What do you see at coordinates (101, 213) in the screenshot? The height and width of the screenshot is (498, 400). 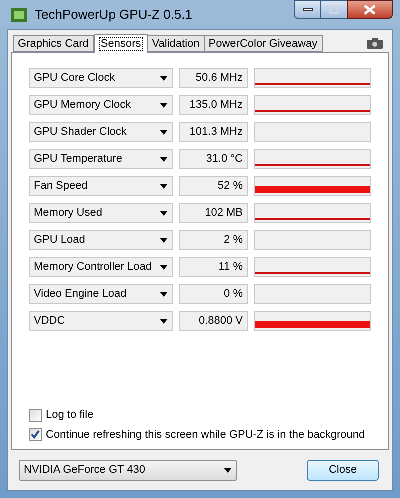 I see `sensor-selector: Memory Used` at bounding box center [101, 213].